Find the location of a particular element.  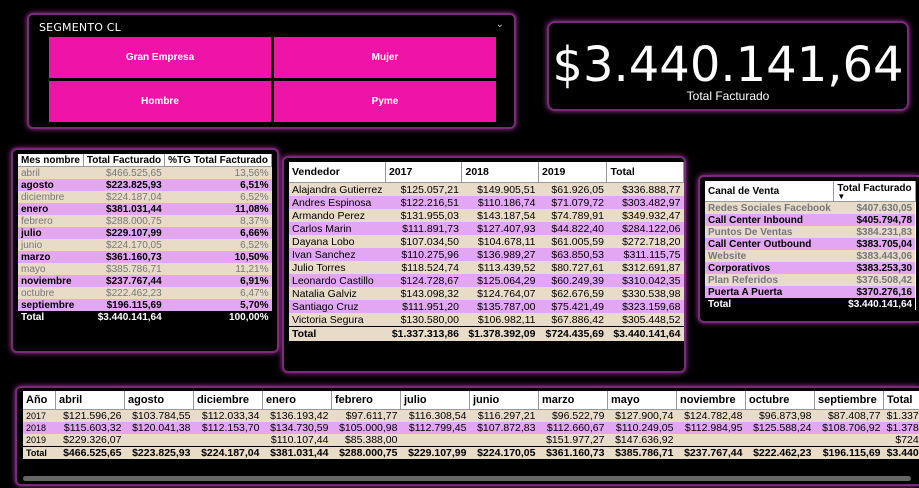

table-cell: $135.787,00 is located at coordinates (500, 306).